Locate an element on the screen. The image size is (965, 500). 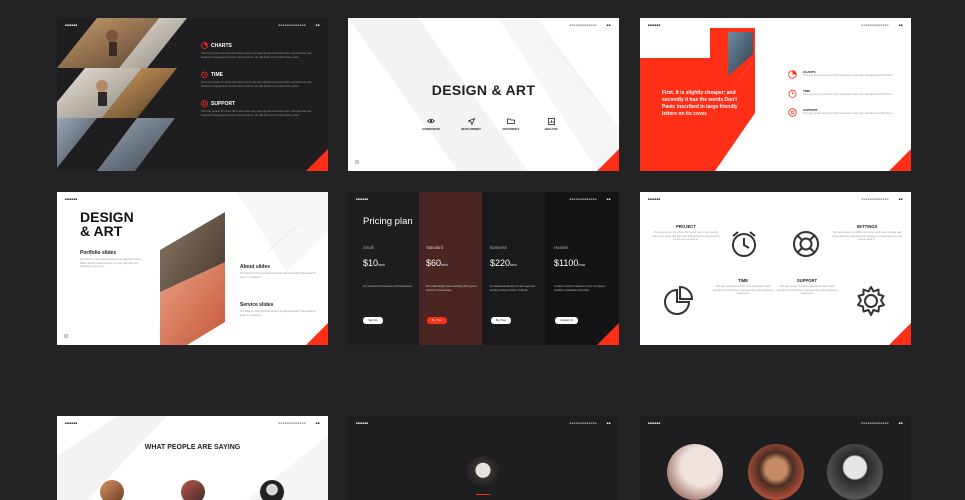
gear-icon is located at coordinates (871, 301).